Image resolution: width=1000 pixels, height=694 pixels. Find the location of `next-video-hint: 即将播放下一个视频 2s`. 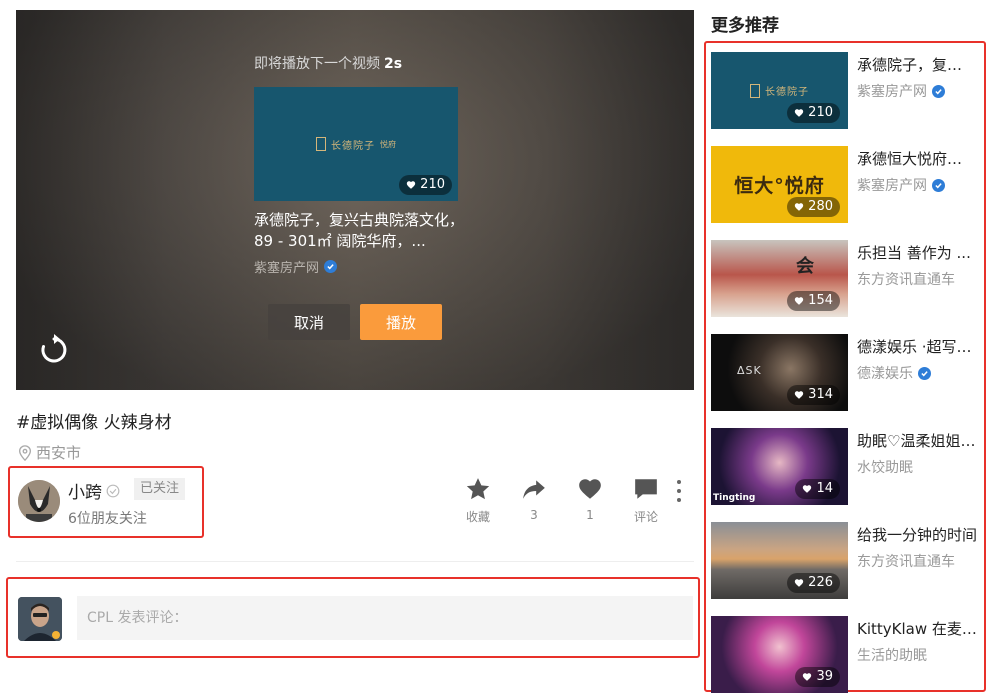

next-video-hint: 即将播放下一个视频 2s is located at coordinates (364, 64).